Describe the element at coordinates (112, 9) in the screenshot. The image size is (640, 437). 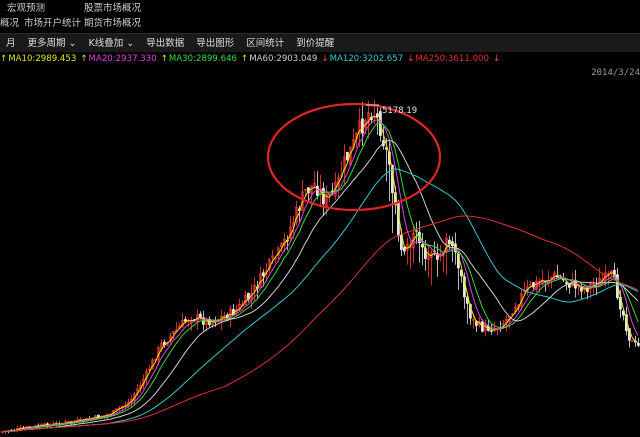
I see `menu-stock-market: 股票市场概况` at that location.